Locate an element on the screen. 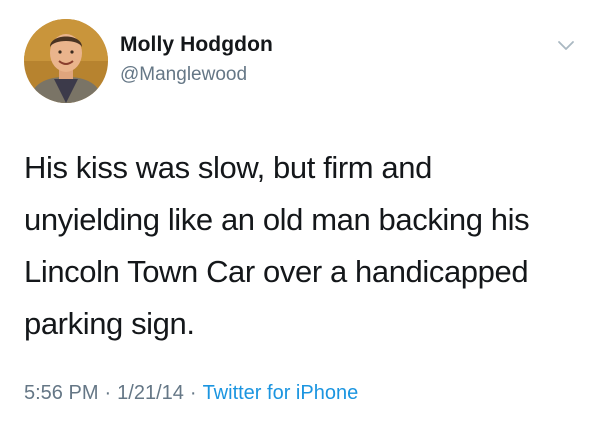  tweet-metadata: 5:56 PM · 1/21/14 · Twitter for iPhone is located at coordinates (191, 393).